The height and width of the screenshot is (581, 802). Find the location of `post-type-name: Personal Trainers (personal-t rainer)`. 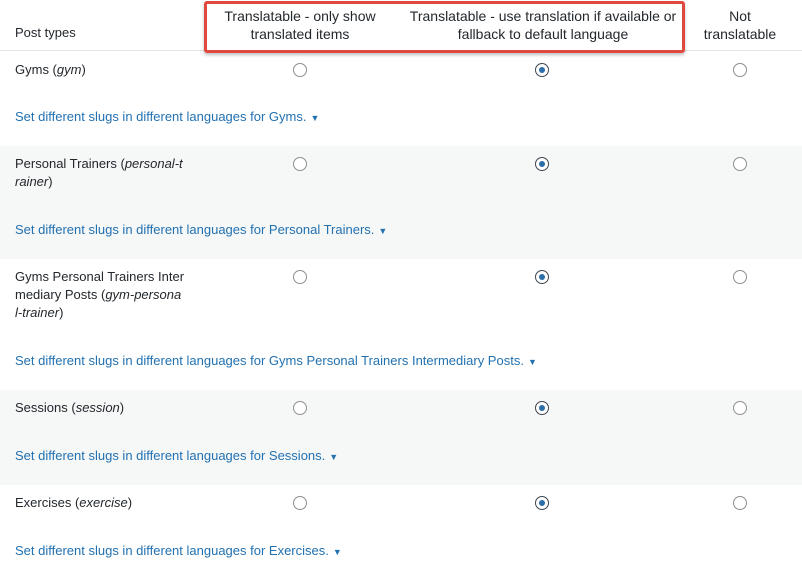

post-type-name: Personal Trainers (personal-t rainer) is located at coordinates (99, 172).